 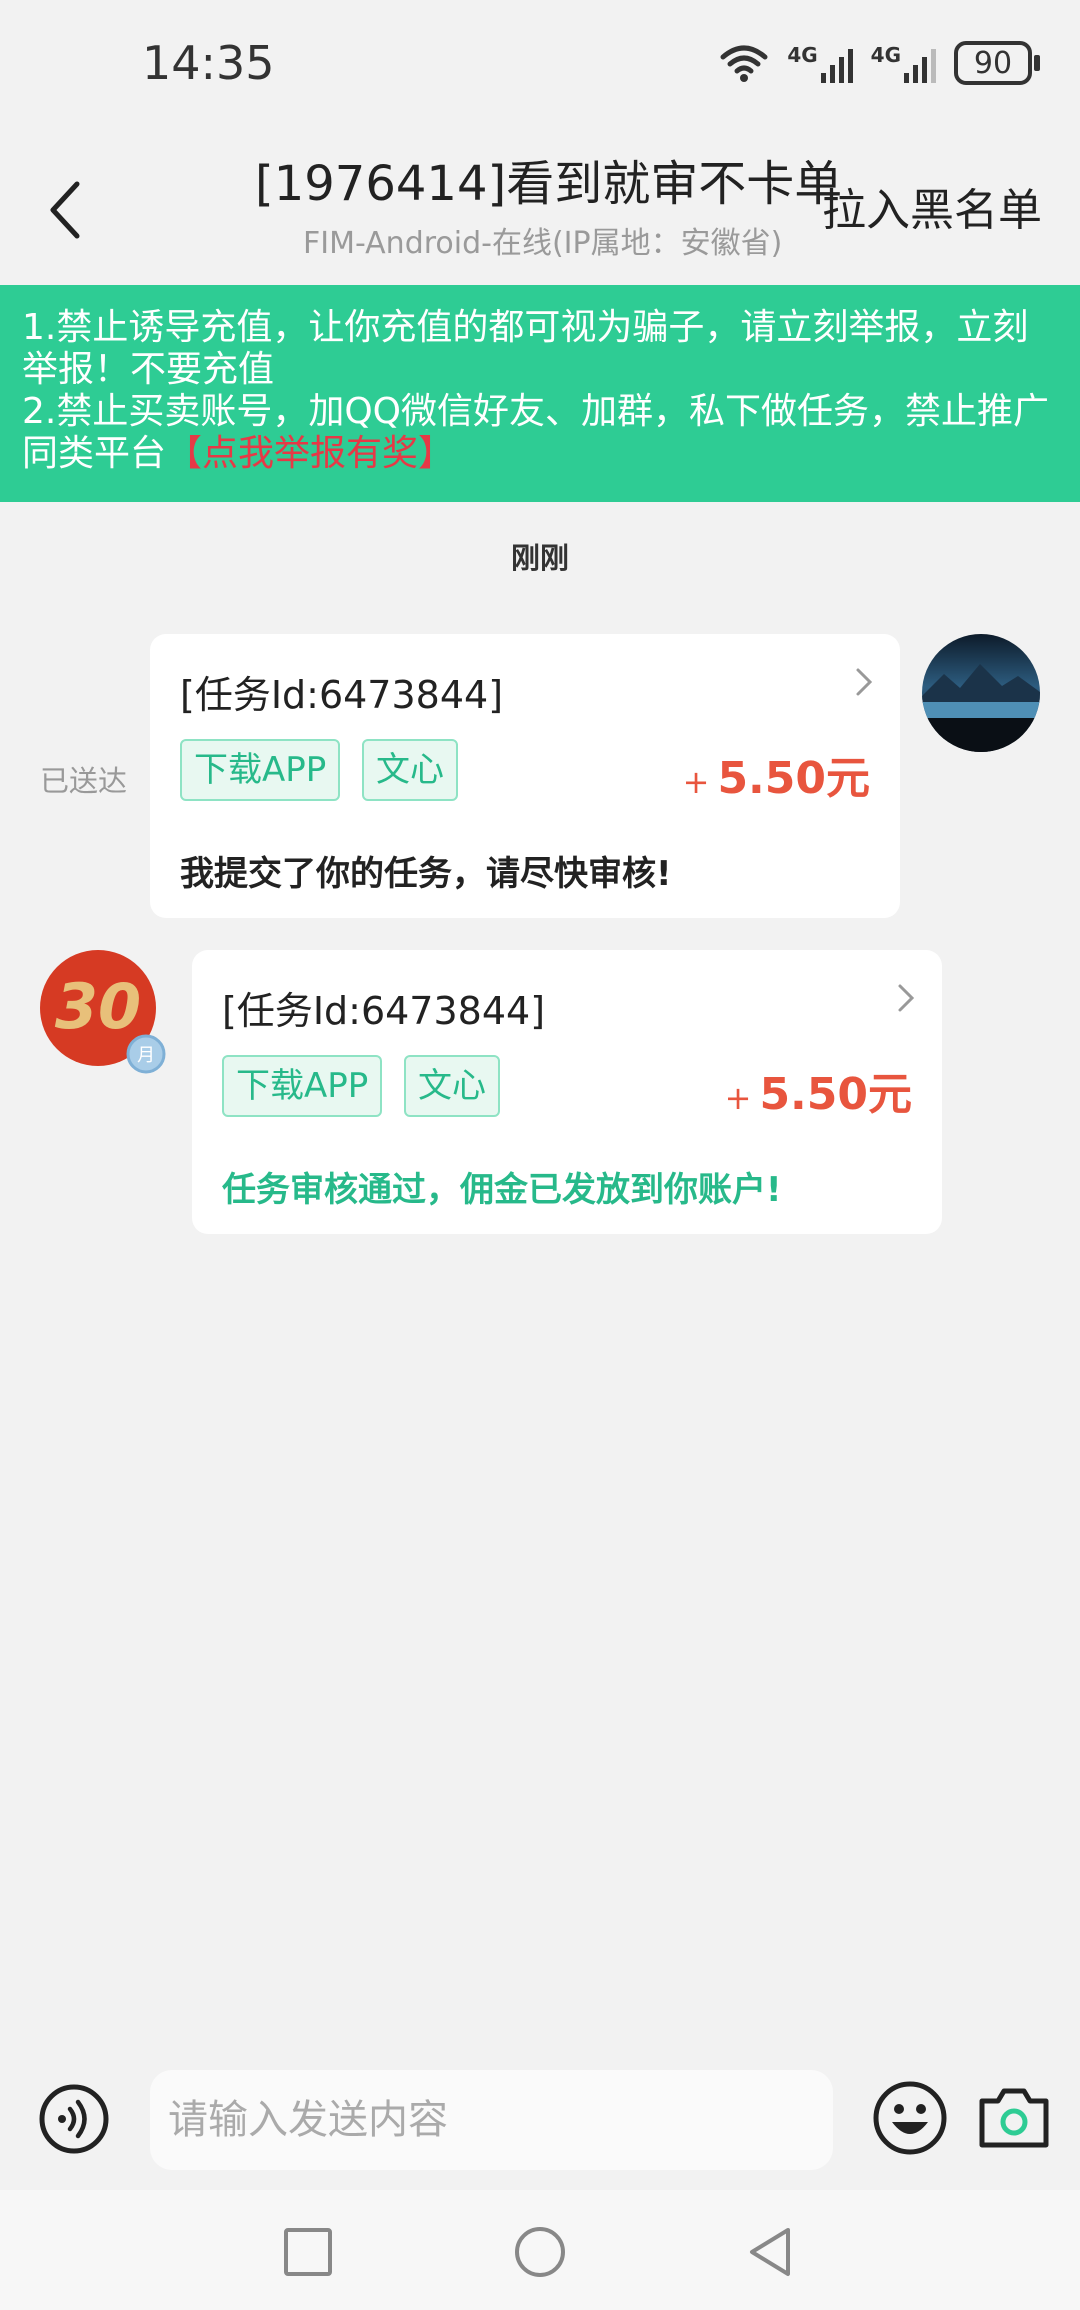 I want to click on status-icons: 4G 4G 90, so click(x=879, y=63).